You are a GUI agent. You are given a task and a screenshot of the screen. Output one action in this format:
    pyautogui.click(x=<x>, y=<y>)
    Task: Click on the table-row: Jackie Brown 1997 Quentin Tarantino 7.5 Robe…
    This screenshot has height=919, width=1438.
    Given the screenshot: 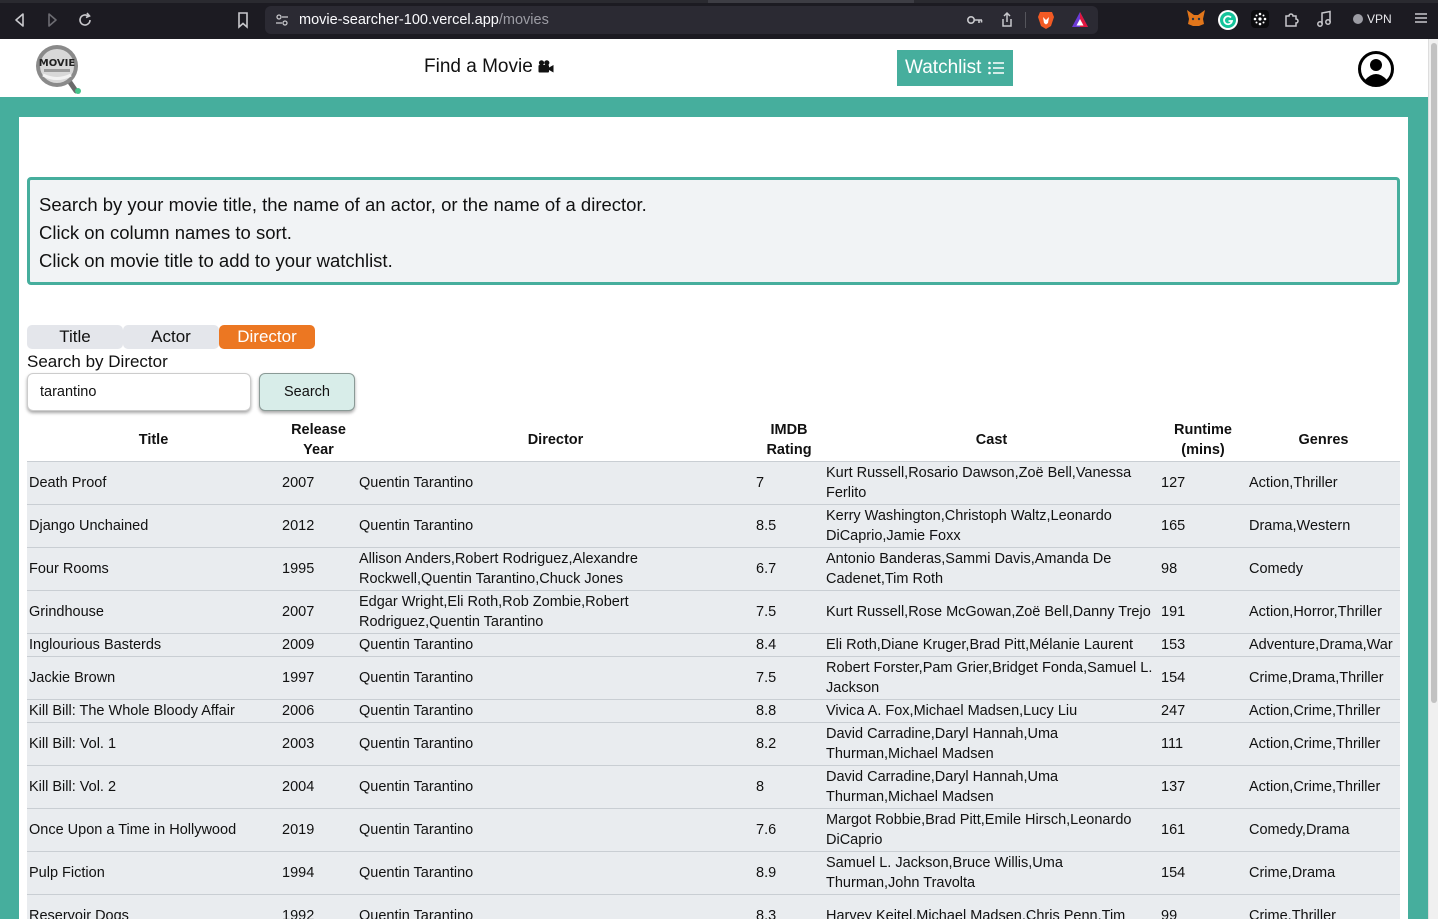 What is the action you would take?
    pyautogui.click(x=713, y=677)
    